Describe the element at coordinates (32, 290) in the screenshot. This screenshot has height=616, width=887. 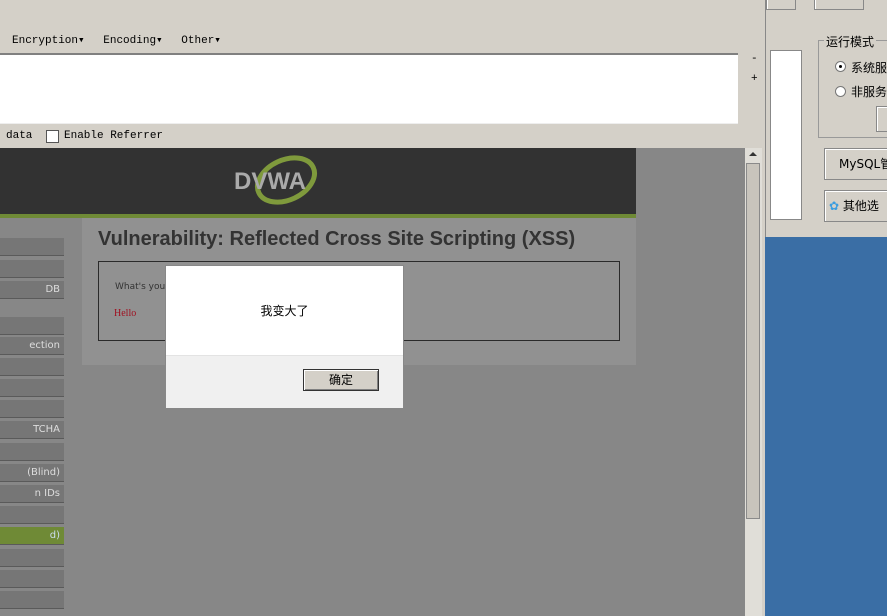
I see `sidebar-item: DB` at that location.